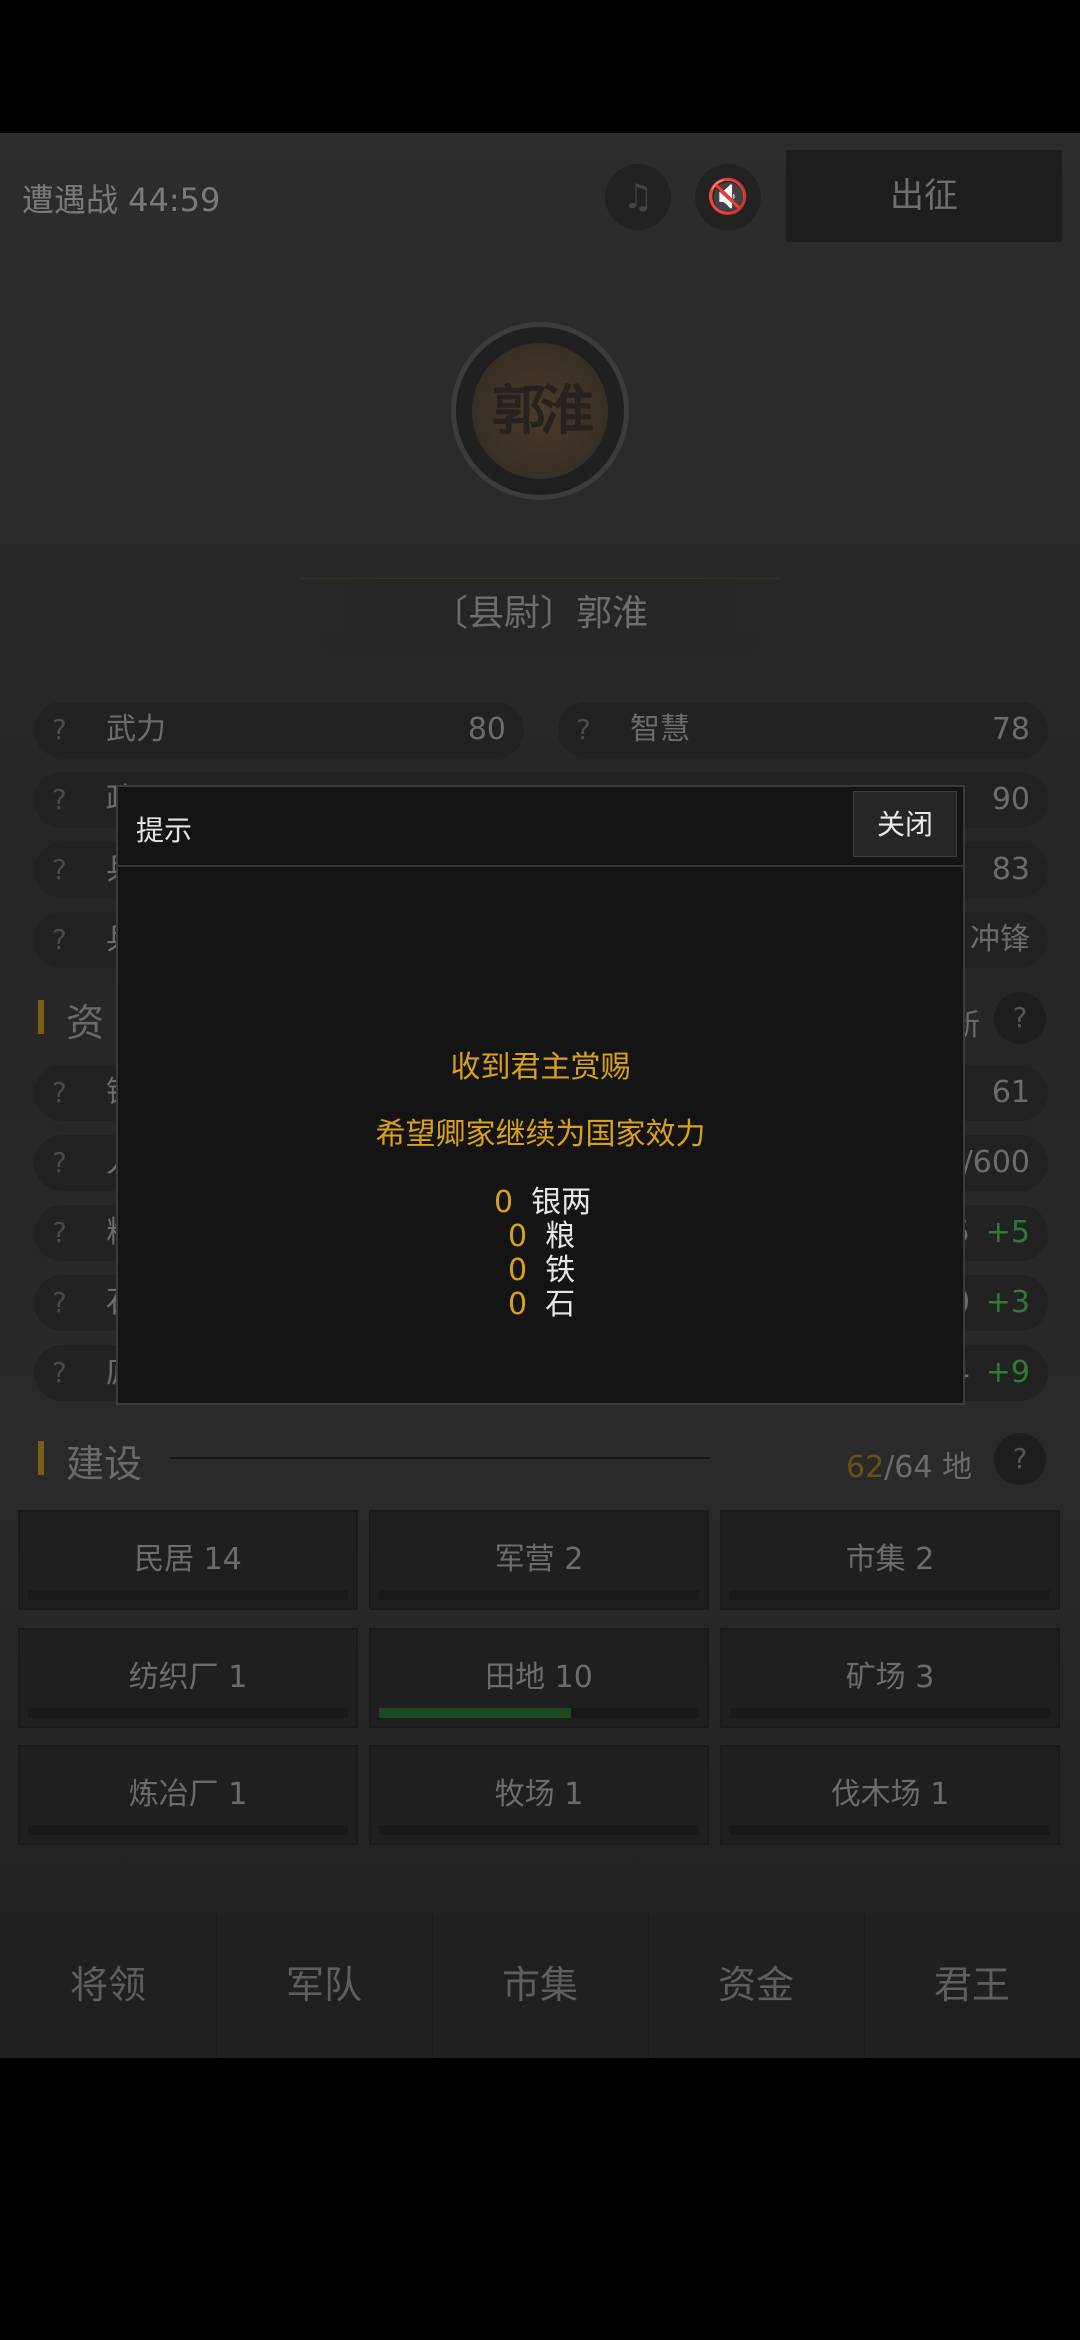  What do you see at coordinates (1007, 1232) in the screenshot?
I see `resource-gain: +5` at bounding box center [1007, 1232].